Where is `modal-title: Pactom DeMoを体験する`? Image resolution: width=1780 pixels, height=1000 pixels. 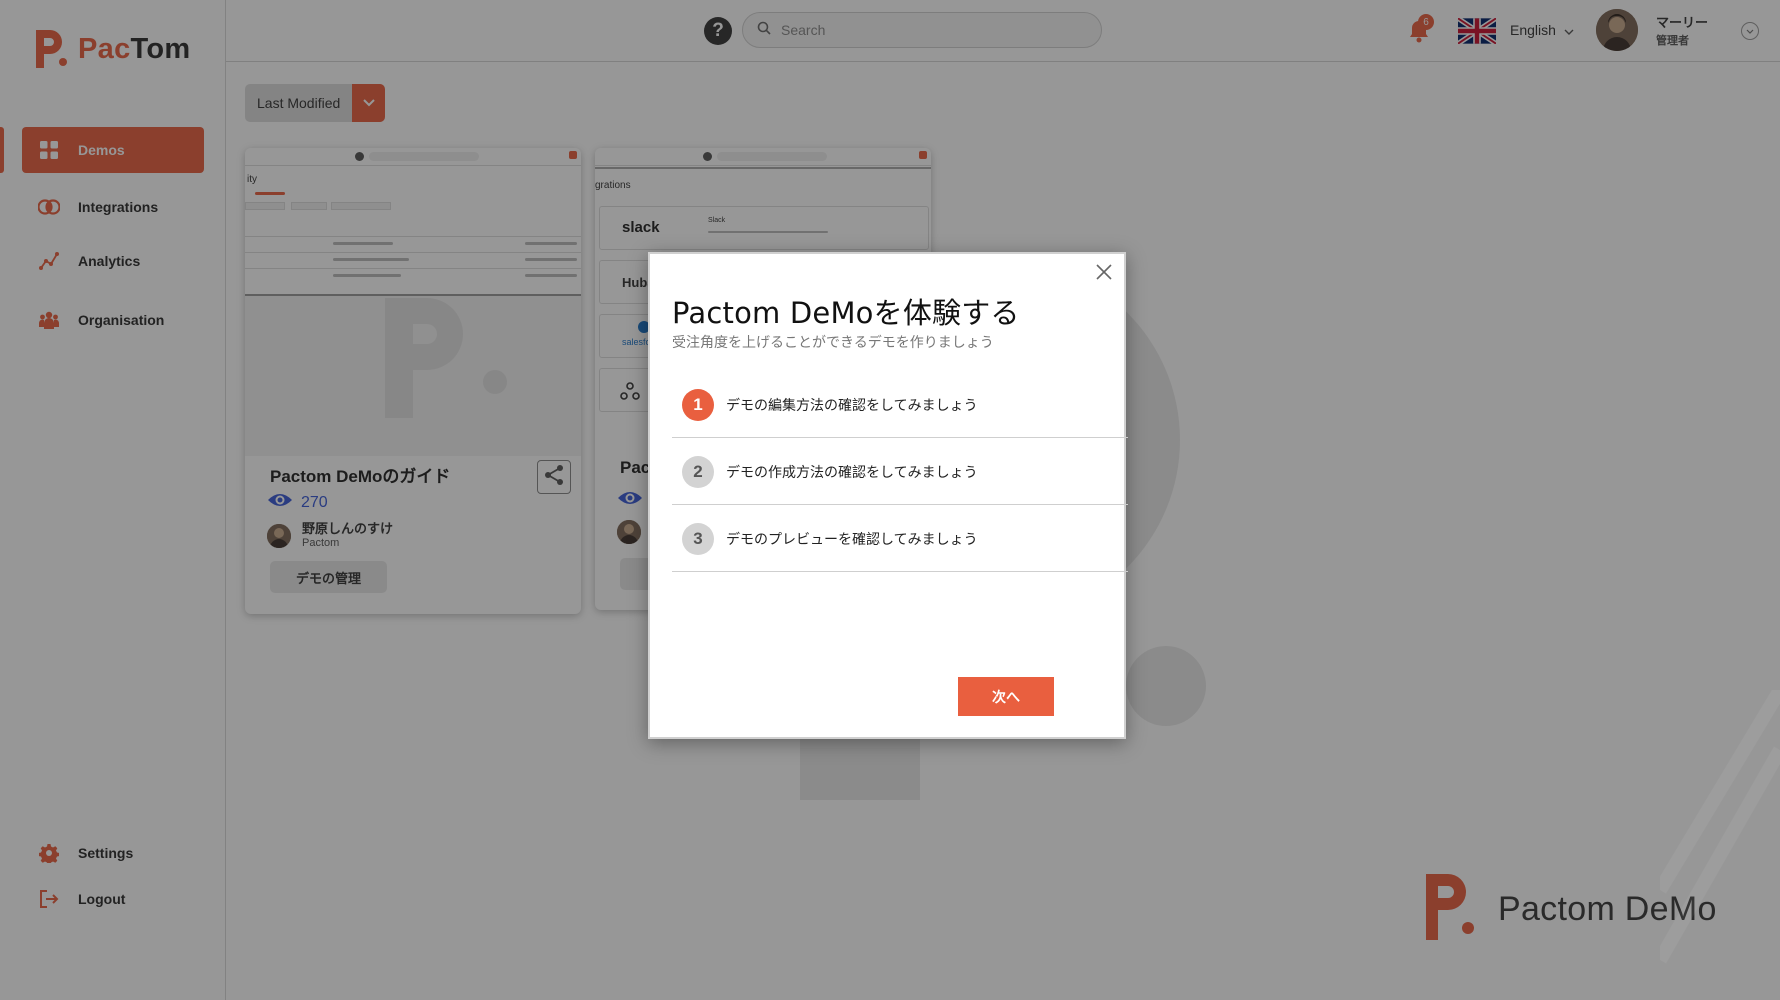 modal-title: Pactom DeMoを体験する is located at coordinates (846, 313).